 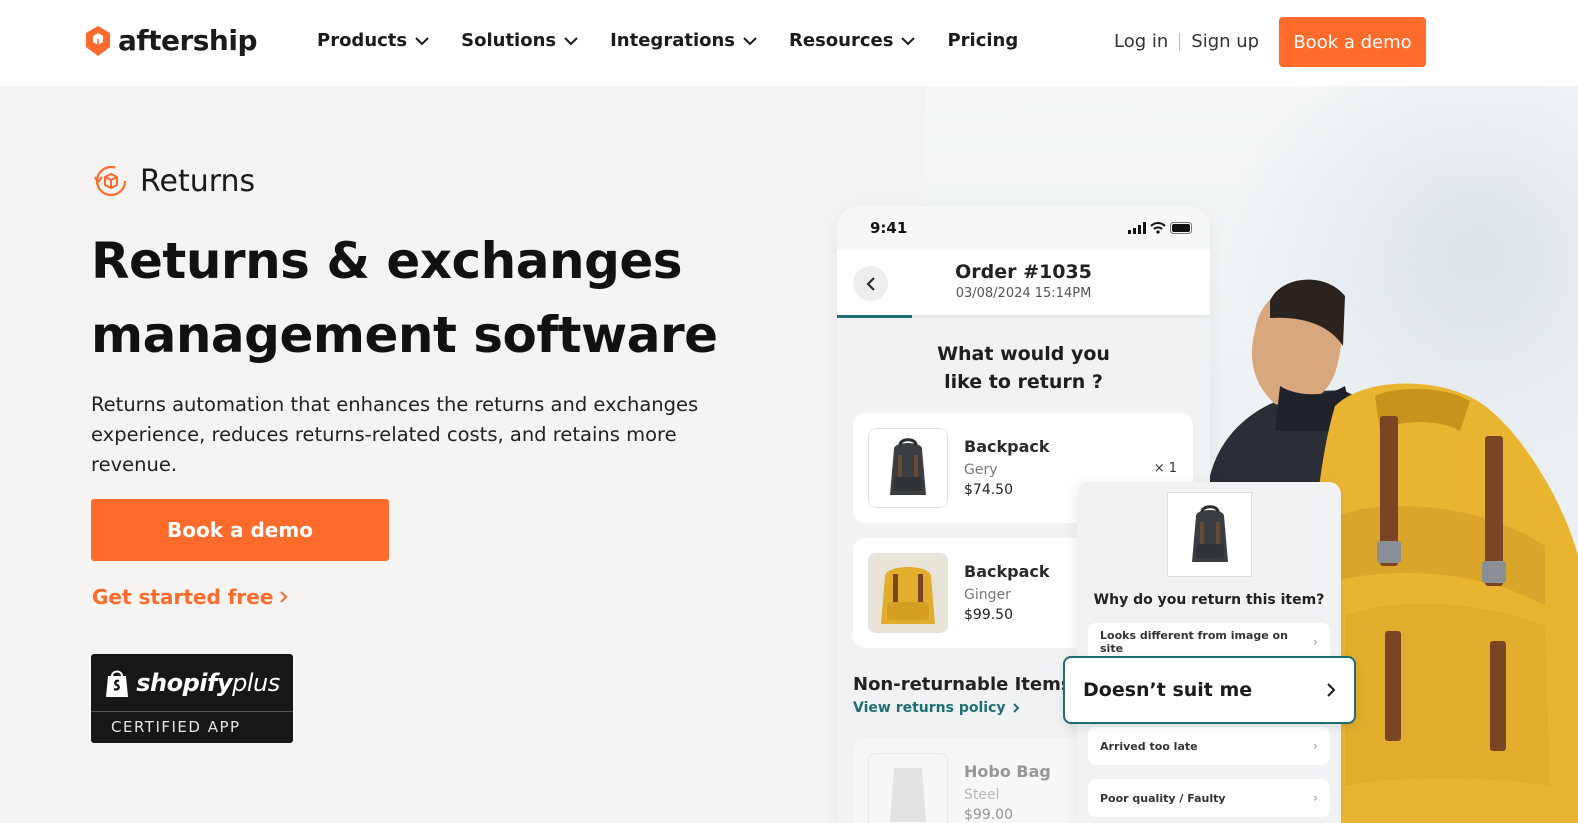 I want to click on reason-option-label: Looks different from image on site, so click(x=1194, y=642).